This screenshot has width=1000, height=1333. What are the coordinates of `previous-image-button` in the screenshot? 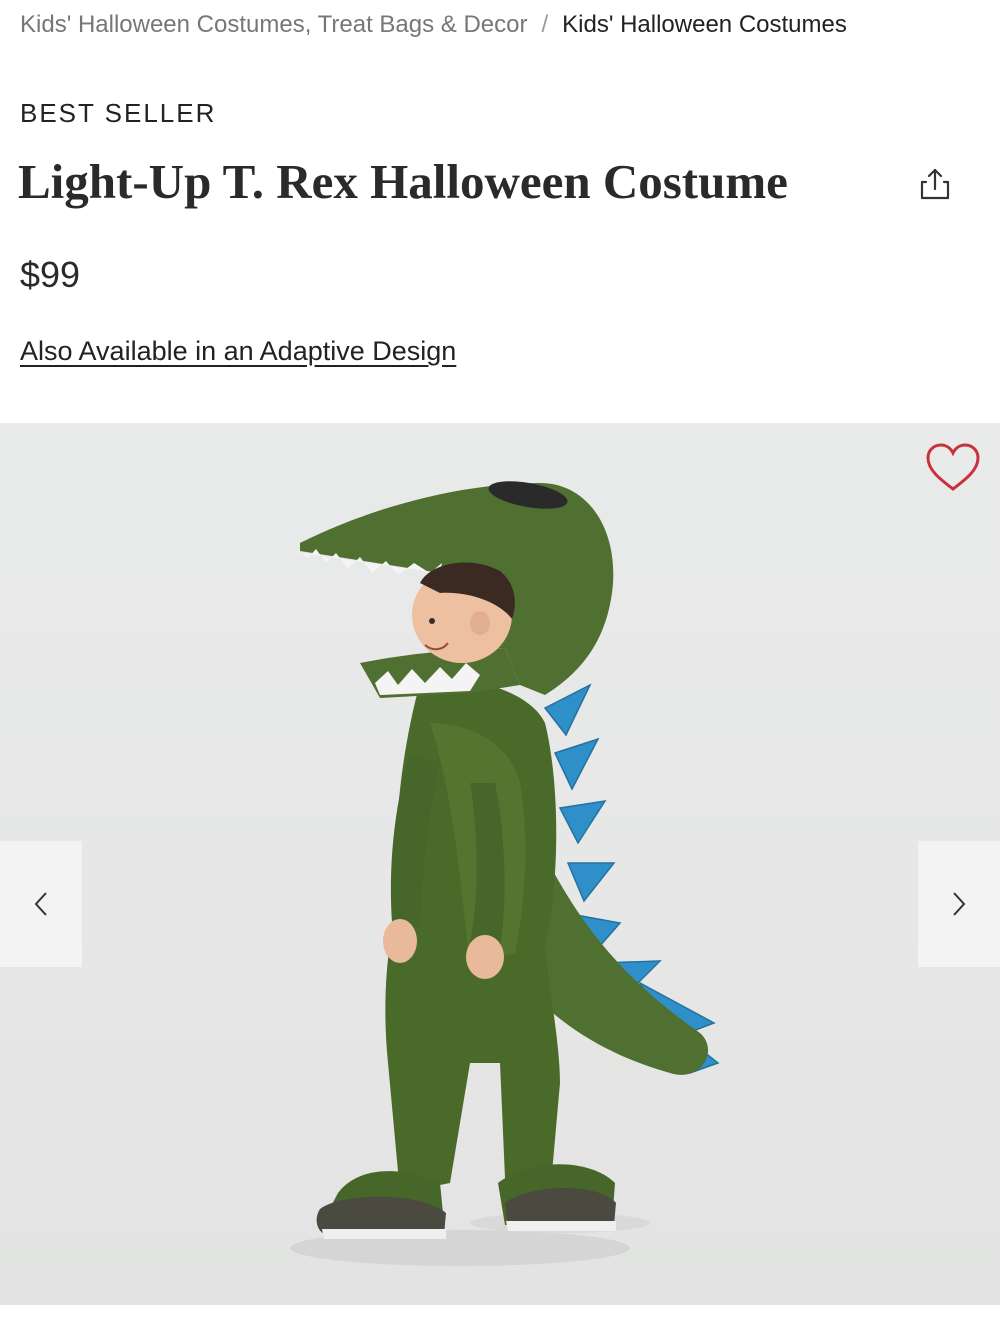 It's located at (41, 904).